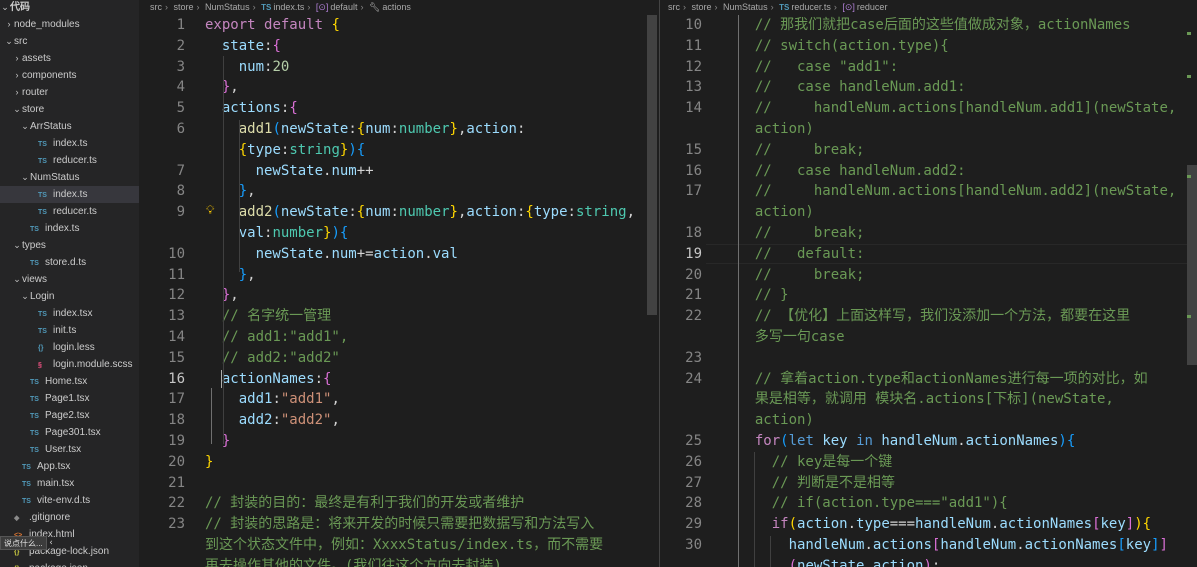 Image resolution: width=1197 pixels, height=567 pixels. Describe the element at coordinates (928, 337) in the screenshot. I see `code-line: 多写一句case` at that location.